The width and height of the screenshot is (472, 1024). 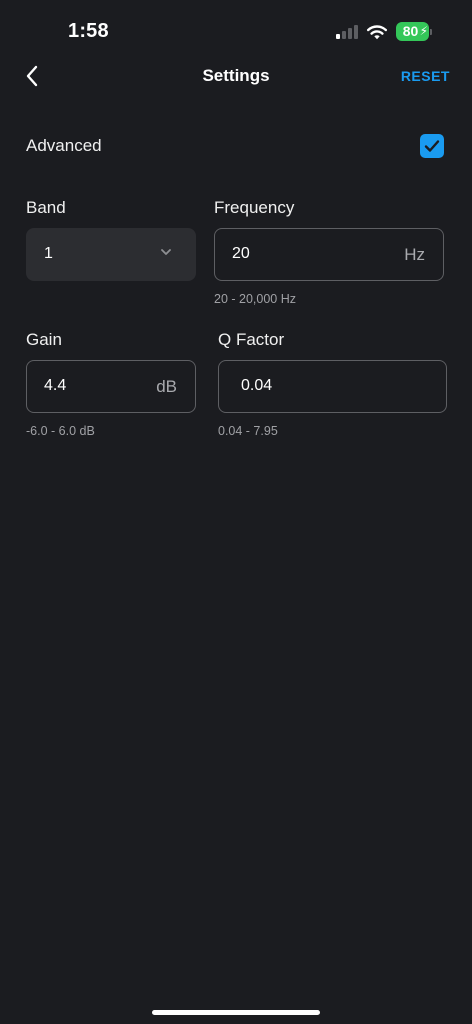 What do you see at coordinates (88, 31) in the screenshot?
I see `status-time: 1:58` at bounding box center [88, 31].